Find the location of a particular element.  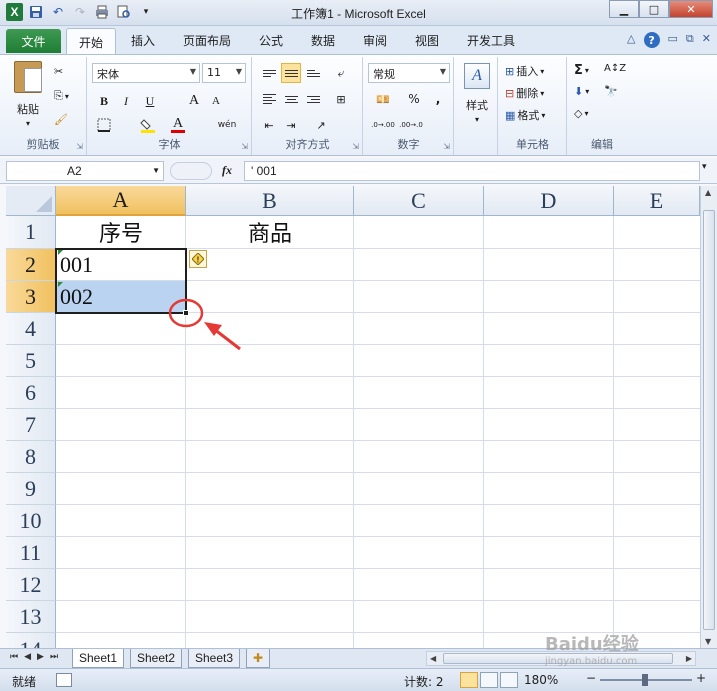

row-header-5: 5 is located at coordinates (31, 361).